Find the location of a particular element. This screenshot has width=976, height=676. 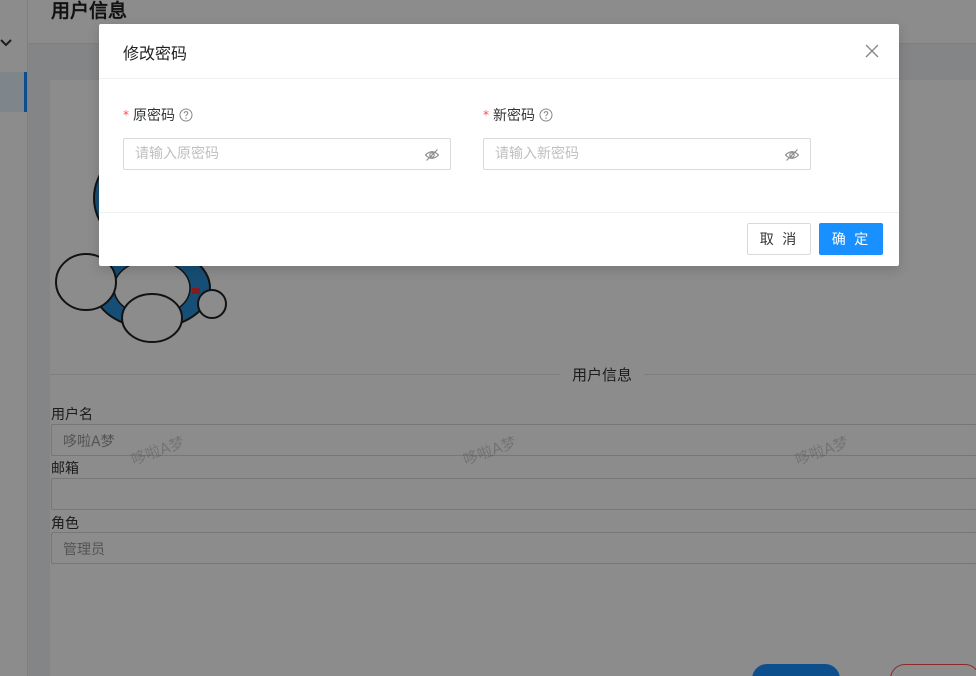

cancel-button: 取 消 is located at coordinates (779, 239).